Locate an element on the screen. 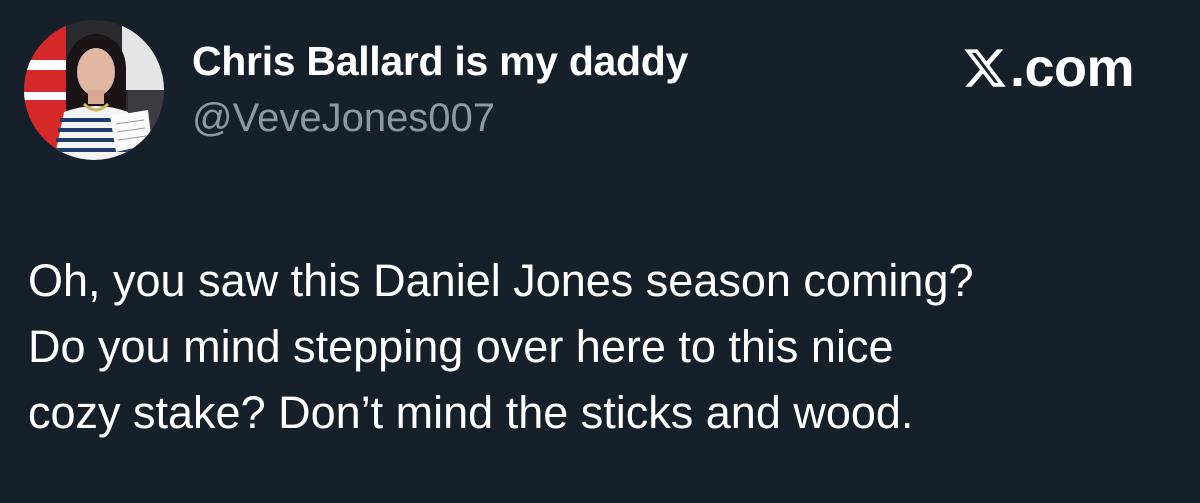 The height and width of the screenshot is (503, 1200). avatar-photo-icon is located at coordinates (94, 90).